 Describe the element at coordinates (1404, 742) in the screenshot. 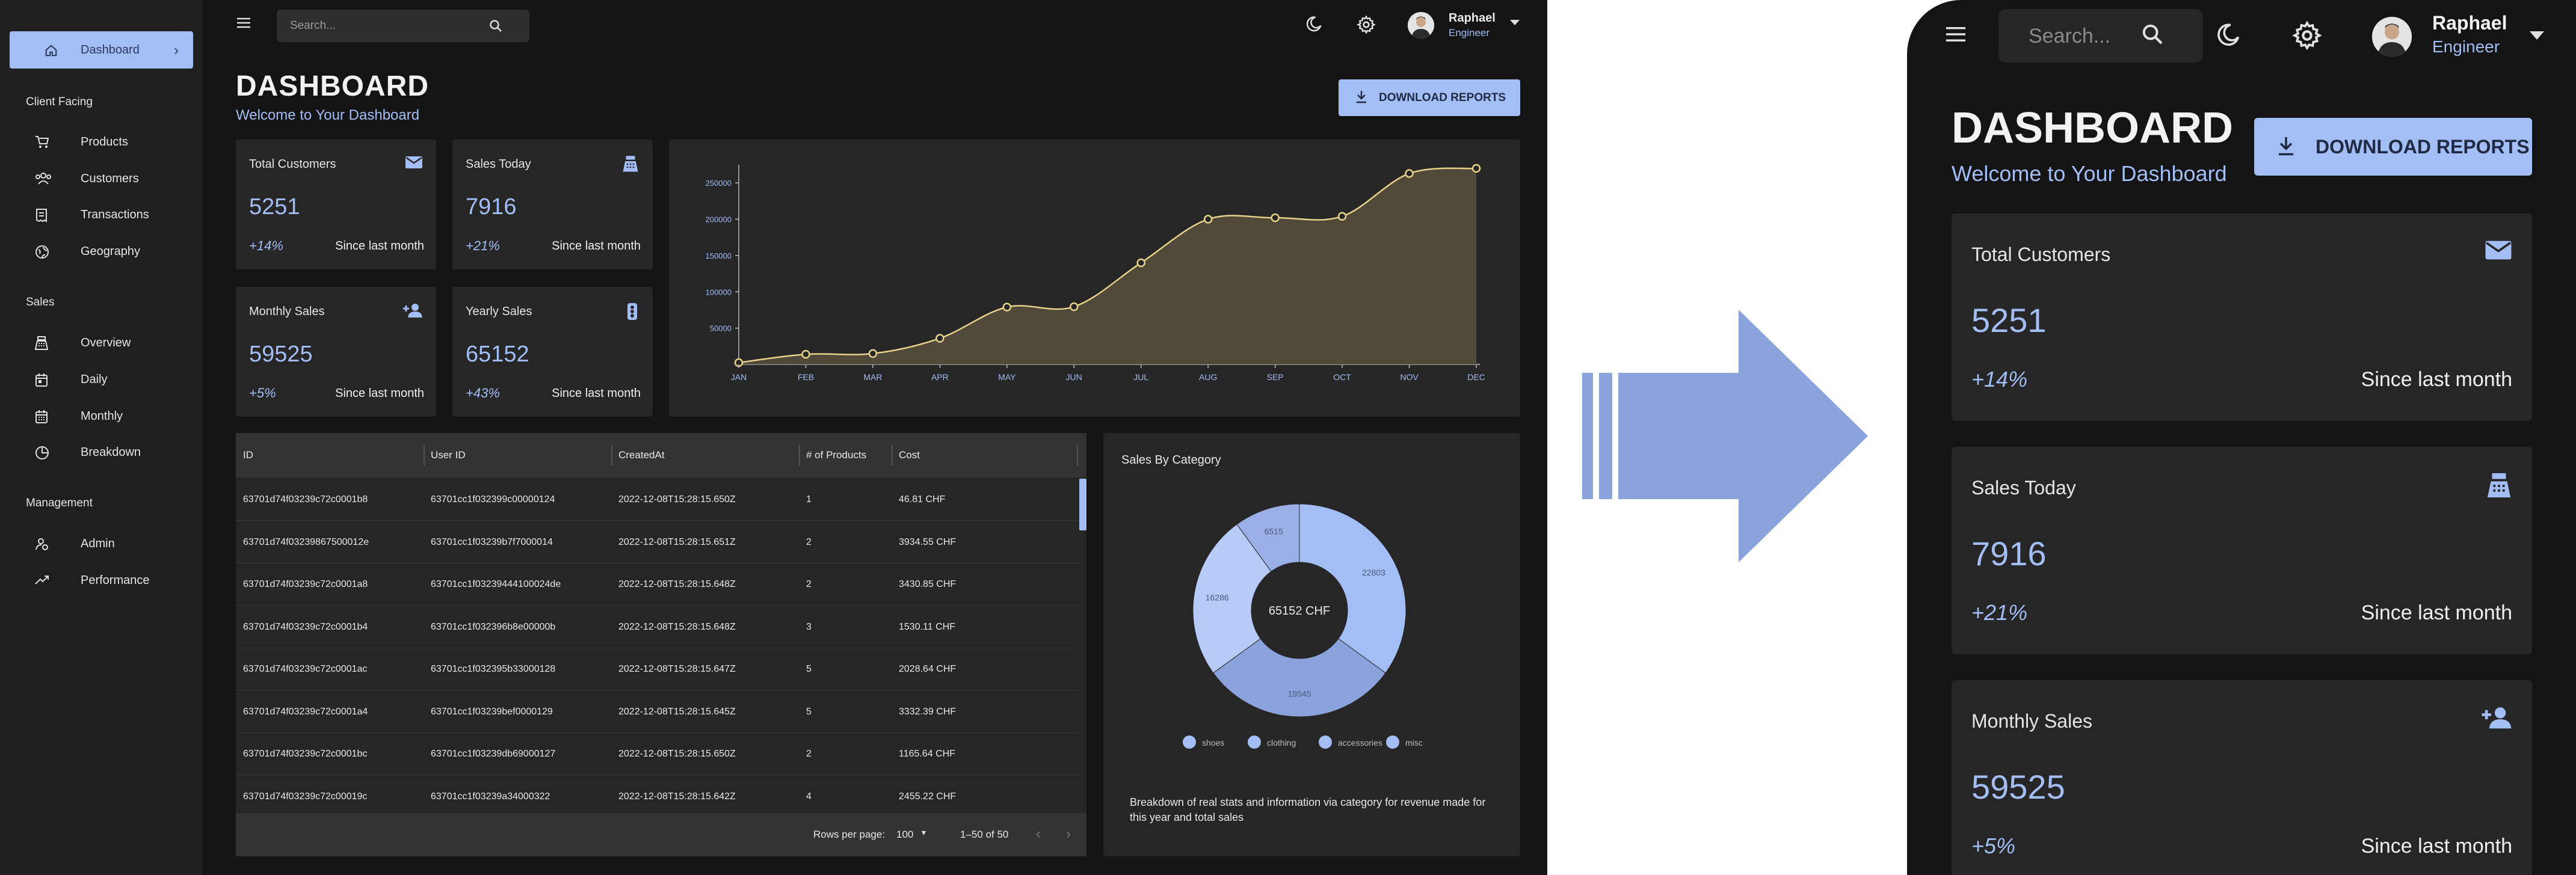

I see `legend-item: misc` at that location.